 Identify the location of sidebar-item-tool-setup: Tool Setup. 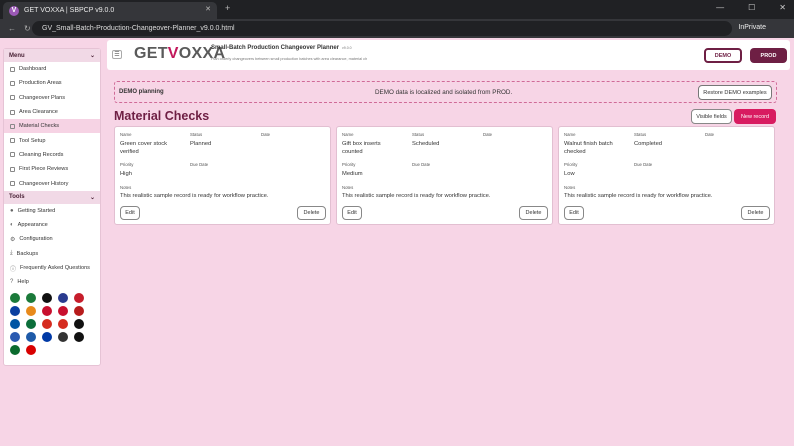
(52, 140).